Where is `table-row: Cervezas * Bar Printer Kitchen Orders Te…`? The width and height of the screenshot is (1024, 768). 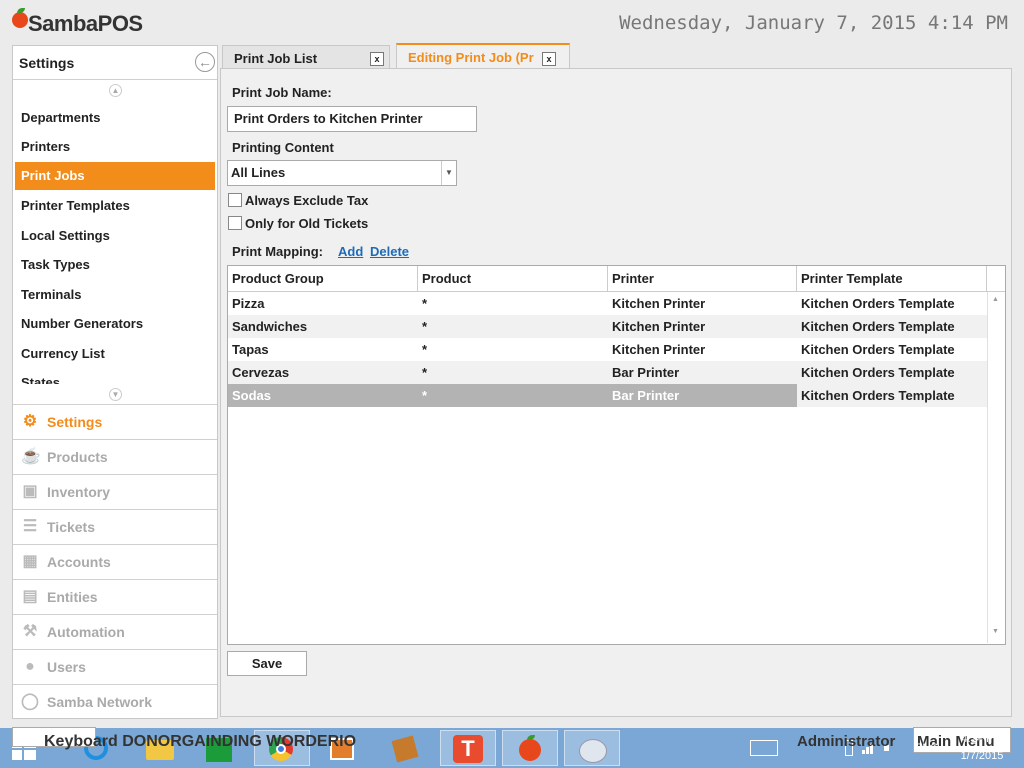 table-row: Cervezas * Bar Printer Kitchen Orders Te… is located at coordinates (607, 372).